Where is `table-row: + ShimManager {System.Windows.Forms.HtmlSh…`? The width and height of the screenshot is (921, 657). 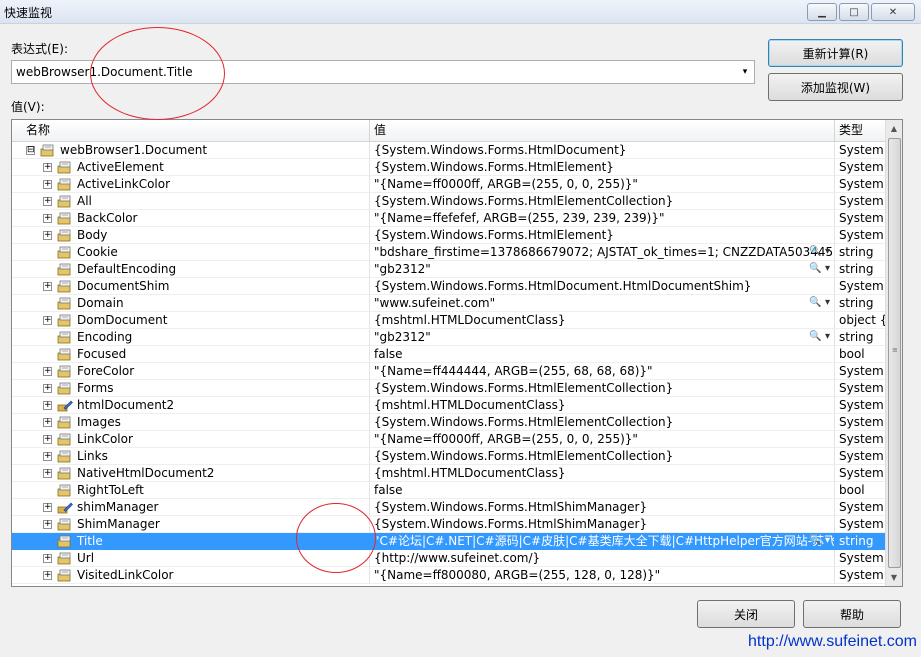
table-row: + ShimManager {System.Windows.Forms.HtmlSh… is located at coordinates (449, 524).